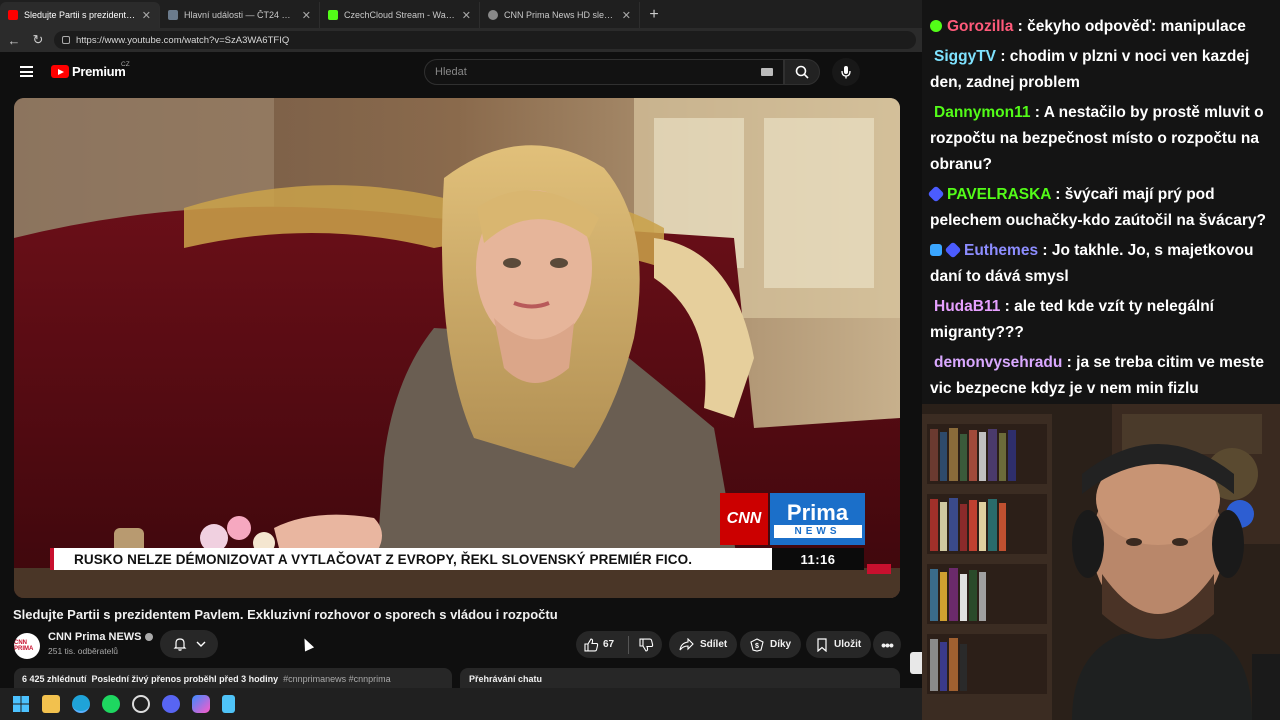  Describe the element at coordinates (916, 663) in the screenshot. I see `scroll-handle` at that location.